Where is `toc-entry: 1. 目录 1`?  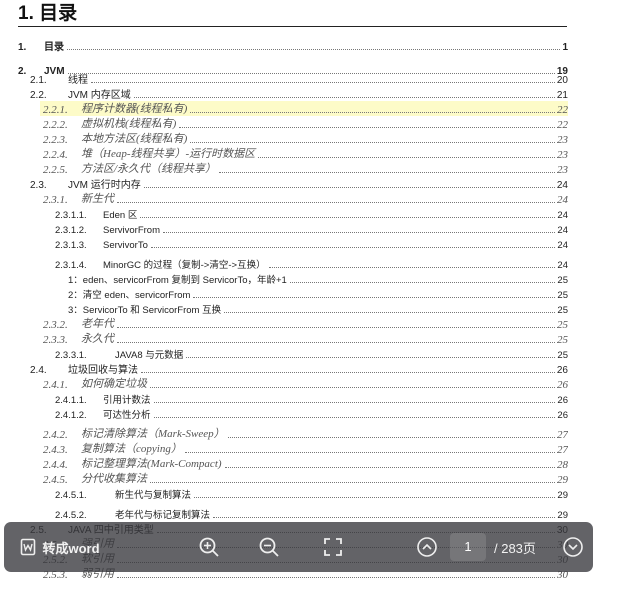 toc-entry: 1. 目录 1 is located at coordinates (284, 45).